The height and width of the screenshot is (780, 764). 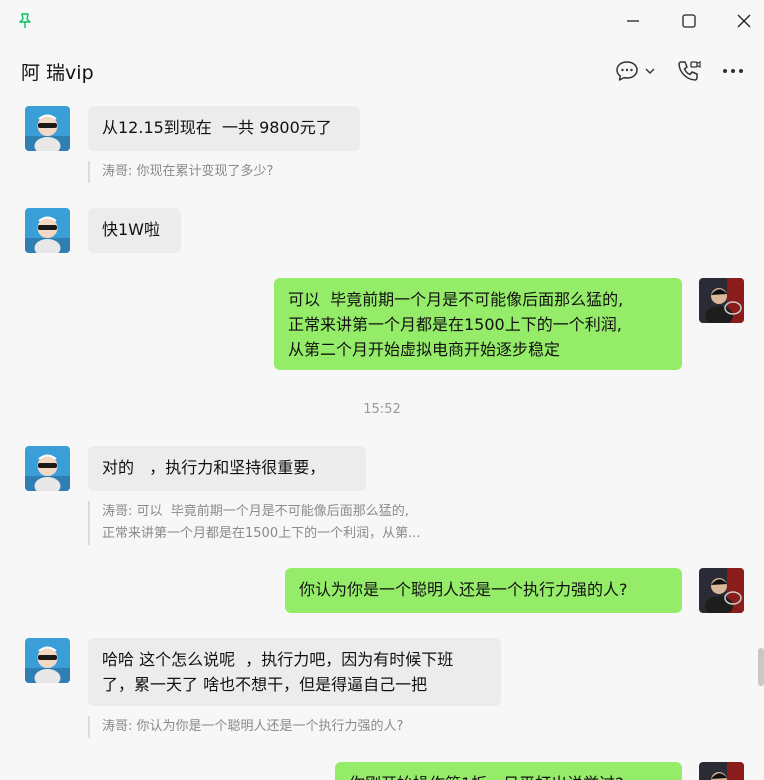 What do you see at coordinates (382, 21) in the screenshot?
I see `title-bar` at bounding box center [382, 21].